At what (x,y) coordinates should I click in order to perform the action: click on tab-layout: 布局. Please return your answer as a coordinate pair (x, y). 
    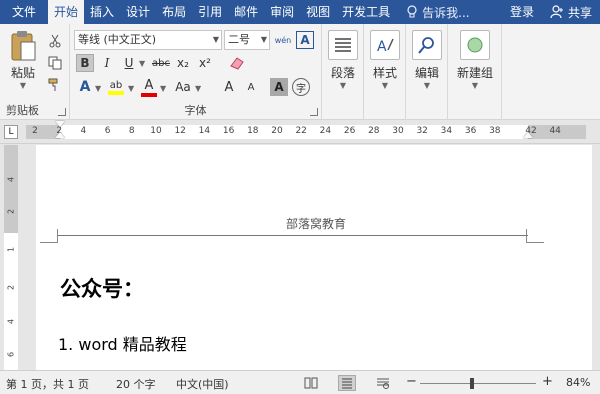
    Looking at the image, I should click on (174, 12).